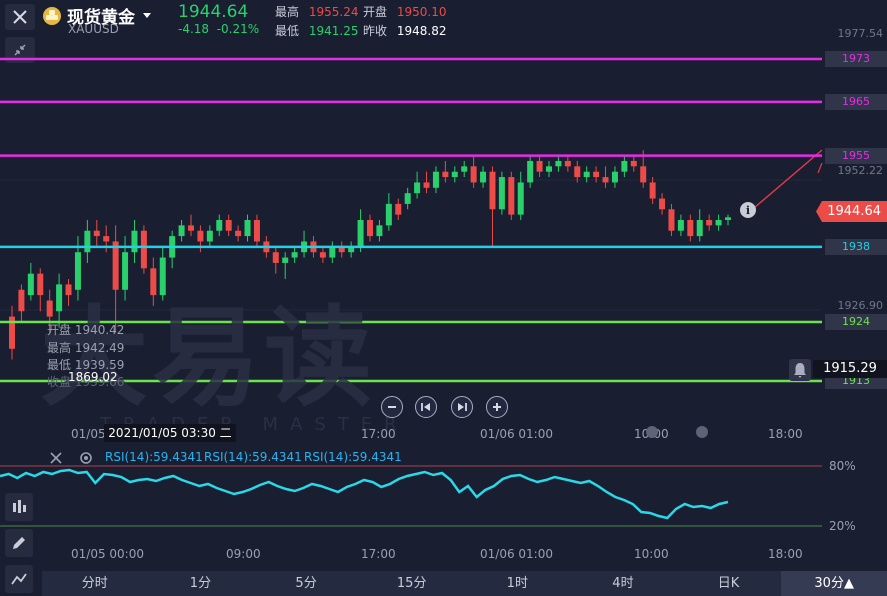  Describe the element at coordinates (421, 31) in the screenshot. I see `prev-close-value: 1948.82` at that location.